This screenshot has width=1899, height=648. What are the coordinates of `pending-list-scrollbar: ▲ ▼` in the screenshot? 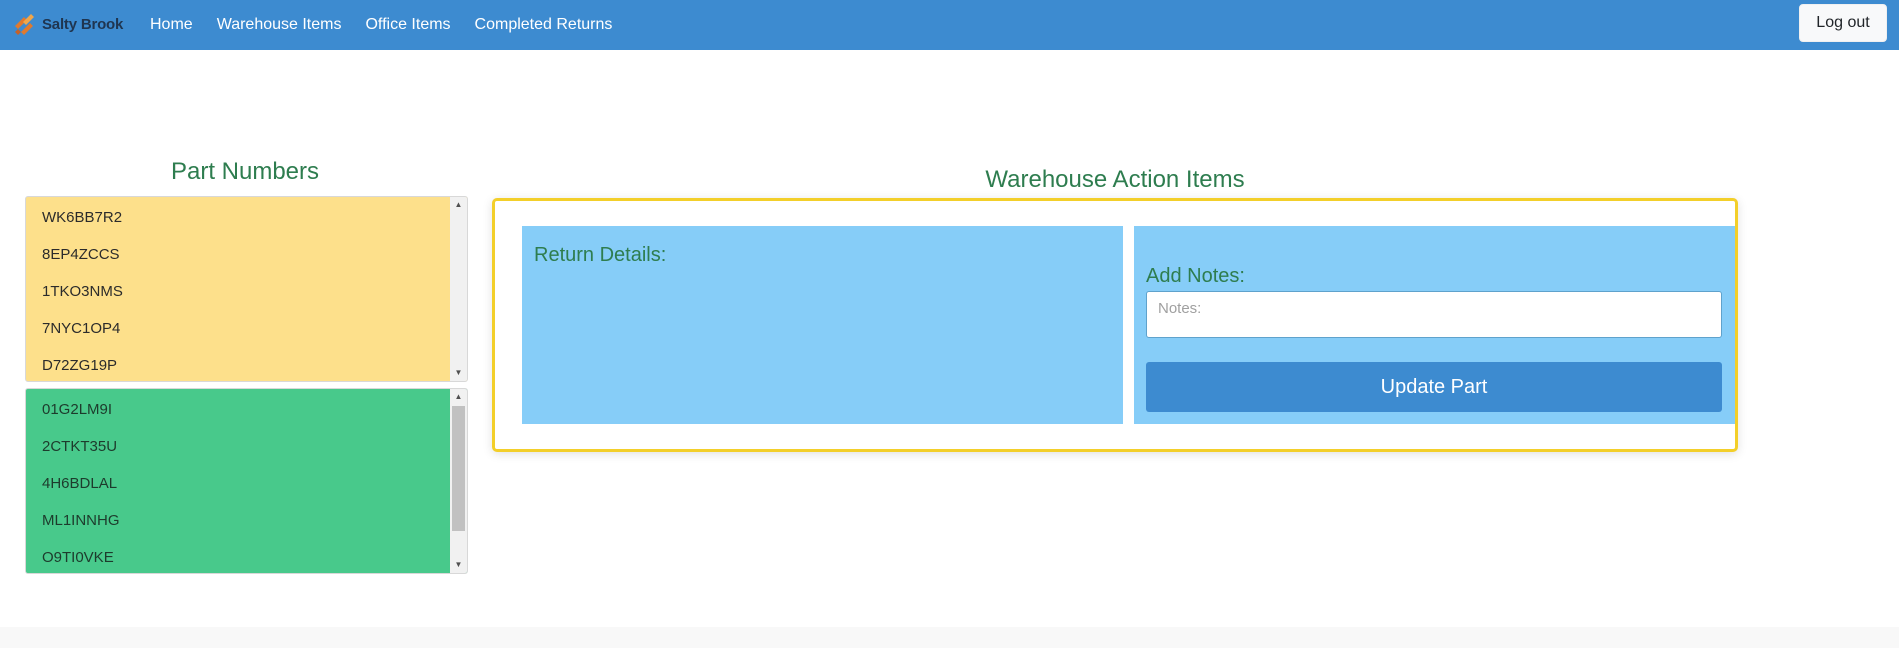 It's located at (458, 289).